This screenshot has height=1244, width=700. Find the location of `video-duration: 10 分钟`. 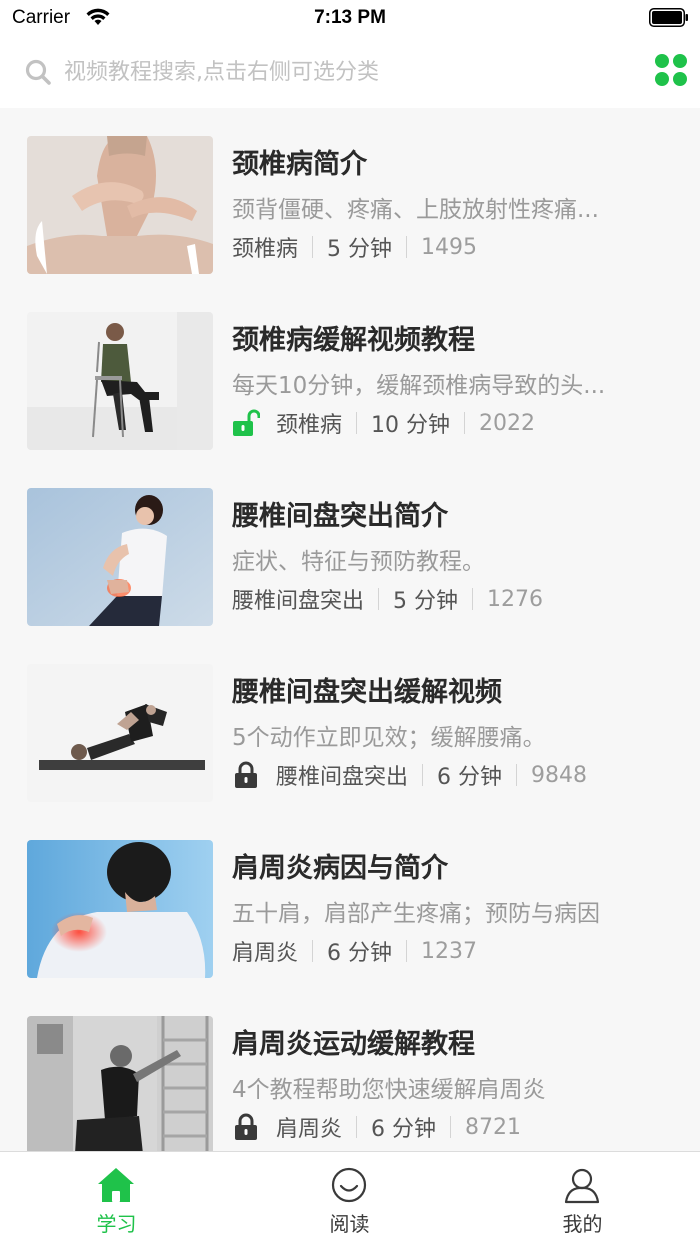

video-duration: 10 分钟 is located at coordinates (411, 425).